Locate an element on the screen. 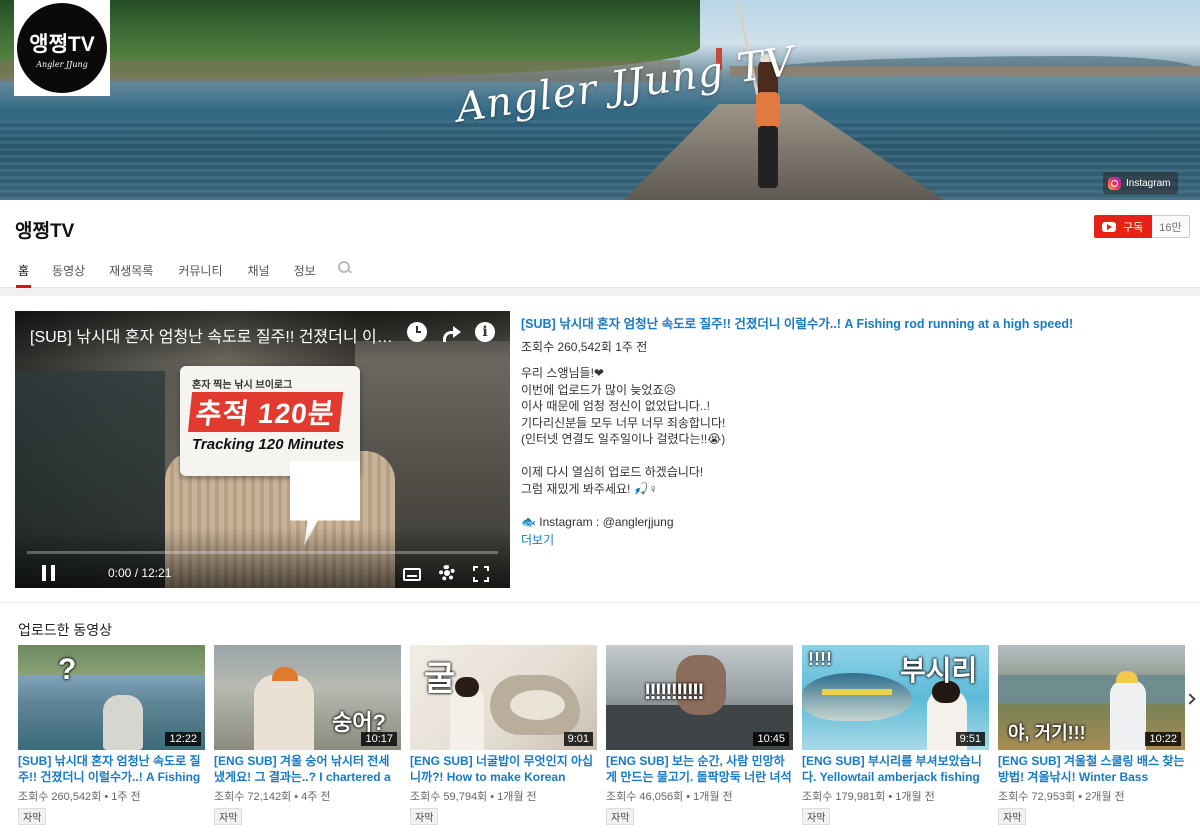 The image size is (1200, 834). video-thumbnail: 숭어? 10:17 is located at coordinates (307, 697).